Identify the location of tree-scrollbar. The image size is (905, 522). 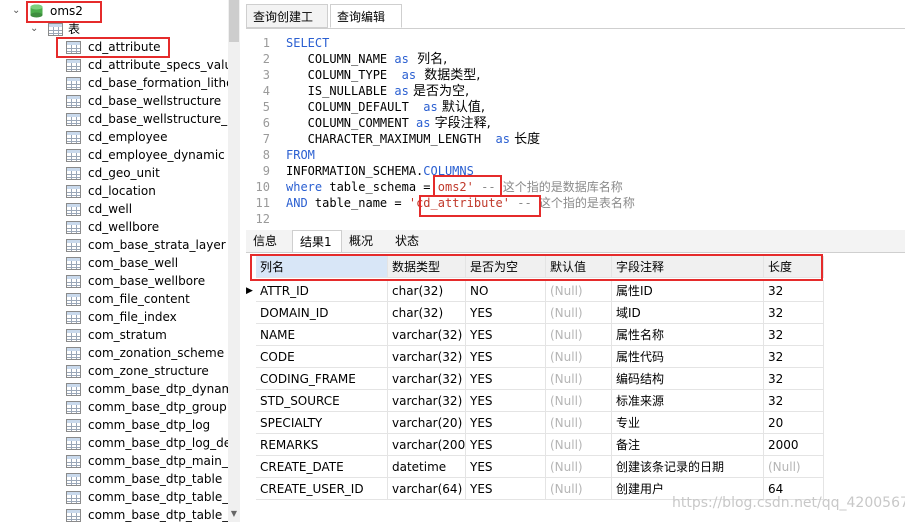
(234, 261).